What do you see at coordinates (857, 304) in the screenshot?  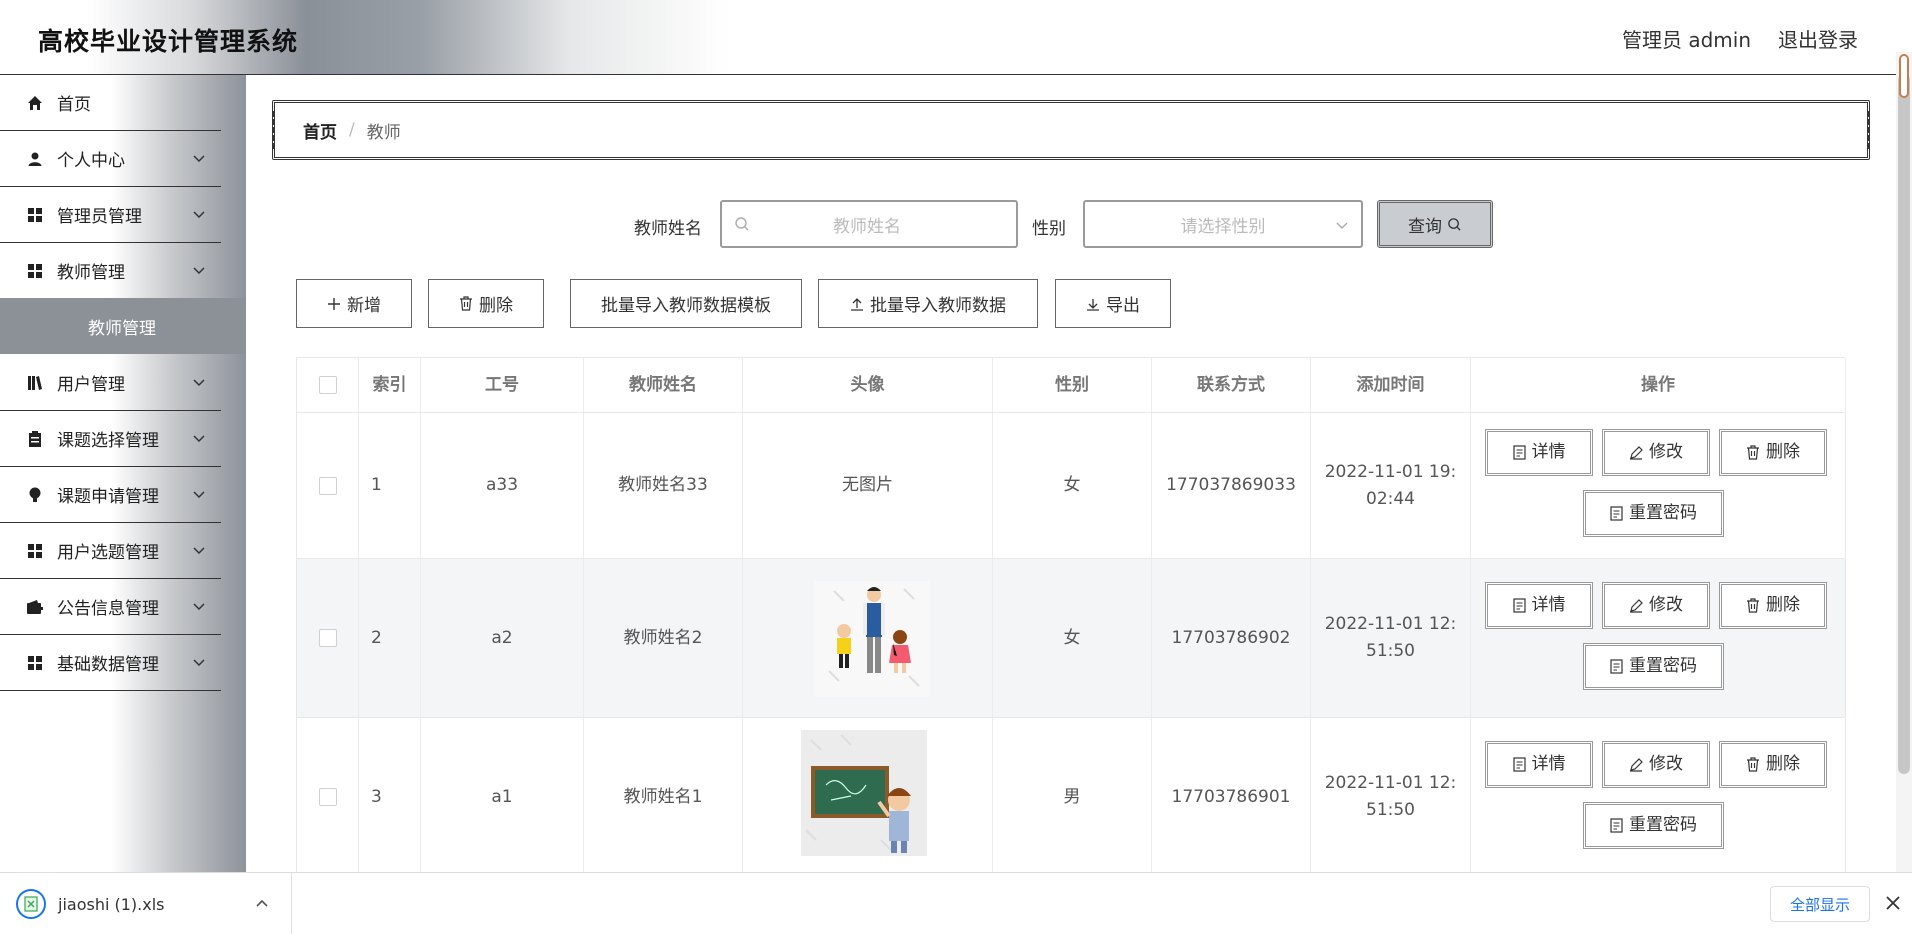 I see `upload-icon` at bounding box center [857, 304].